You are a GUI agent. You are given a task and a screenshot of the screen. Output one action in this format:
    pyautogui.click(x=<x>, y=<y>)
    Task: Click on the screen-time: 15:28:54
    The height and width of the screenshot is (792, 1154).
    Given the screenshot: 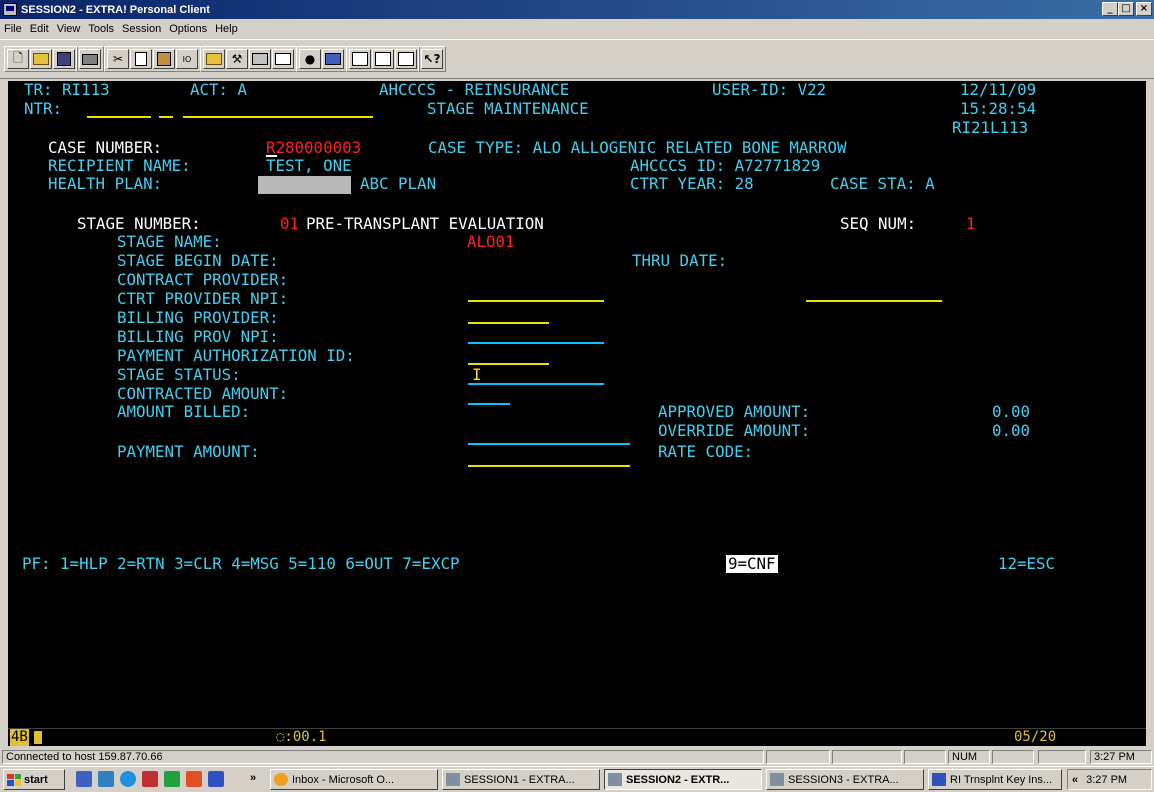 What is the action you would take?
    pyautogui.click(x=998, y=108)
    